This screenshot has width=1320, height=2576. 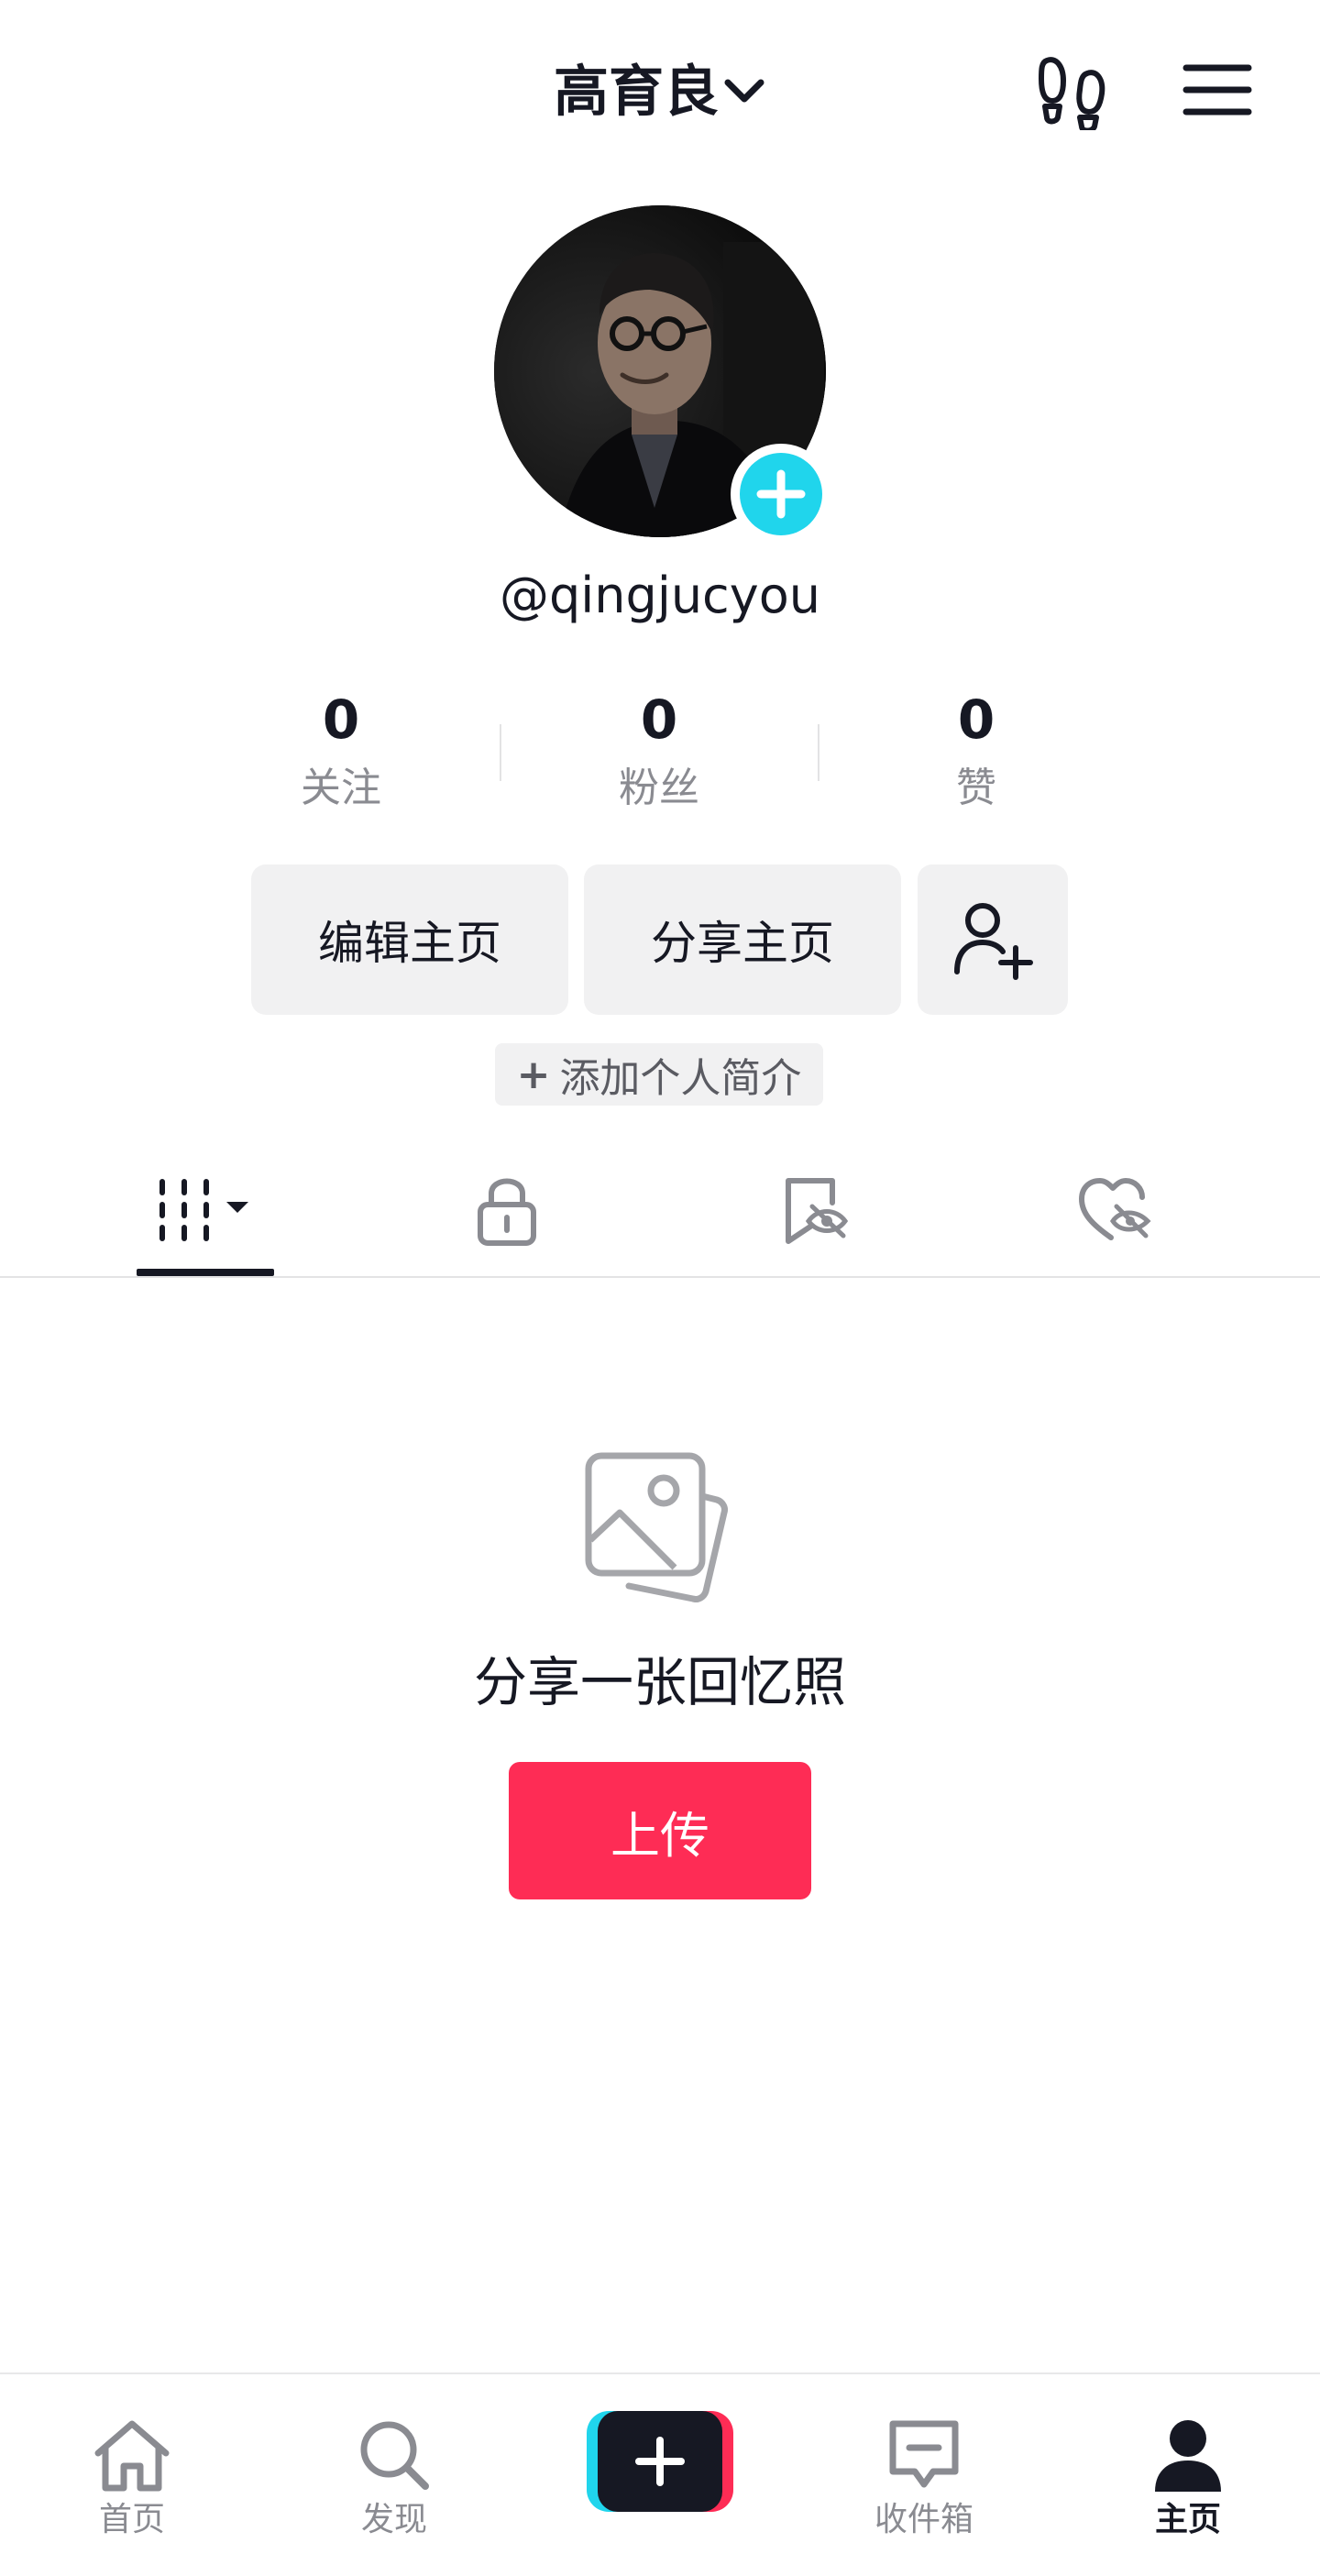 What do you see at coordinates (533, 1074) in the screenshot?
I see `bio-plus: +` at bounding box center [533, 1074].